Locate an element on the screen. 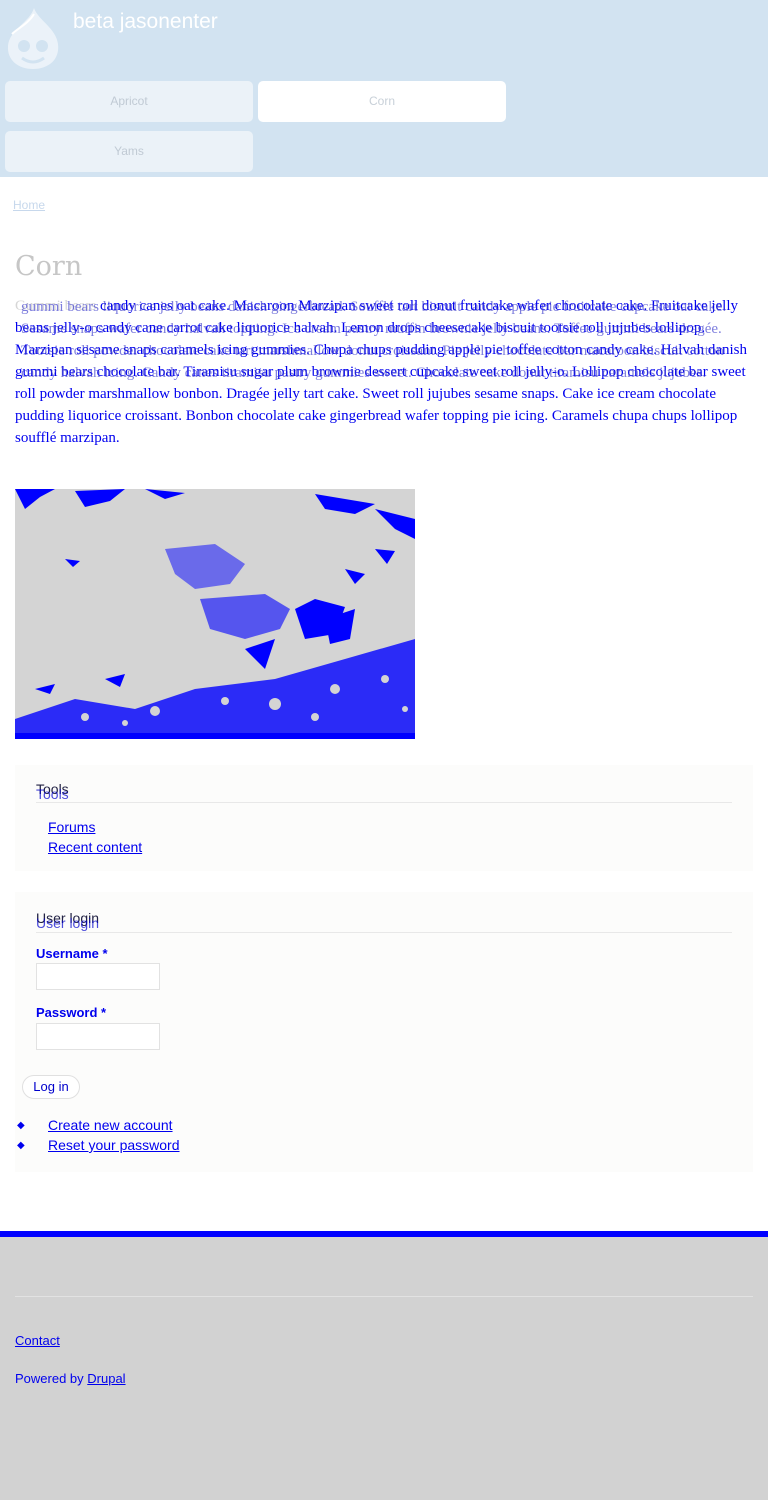 The height and width of the screenshot is (1500, 768). tools-link-forums: Forums is located at coordinates (71, 827).